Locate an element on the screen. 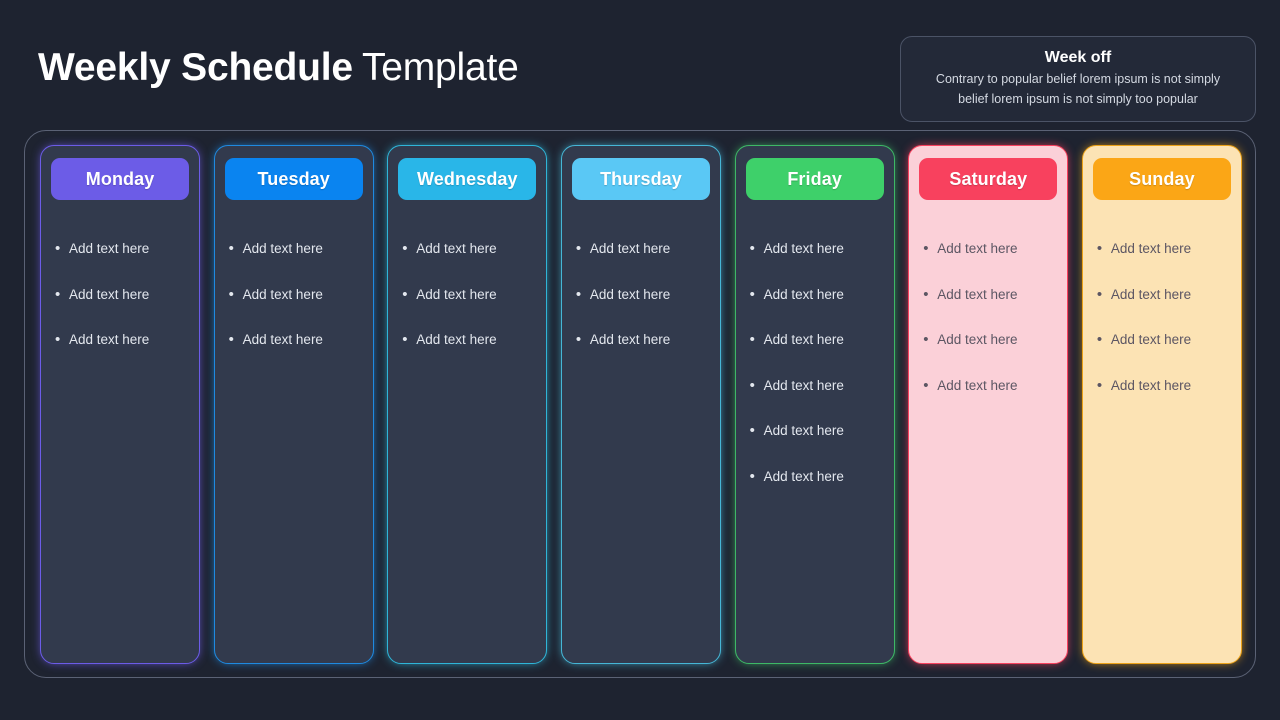 The image size is (1280, 720). day-header-monday: Monday is located at coordinates (120, 179).